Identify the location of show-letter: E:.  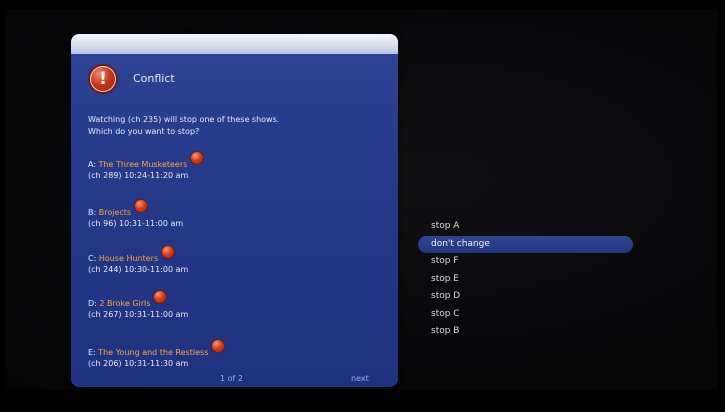
(92, 352).